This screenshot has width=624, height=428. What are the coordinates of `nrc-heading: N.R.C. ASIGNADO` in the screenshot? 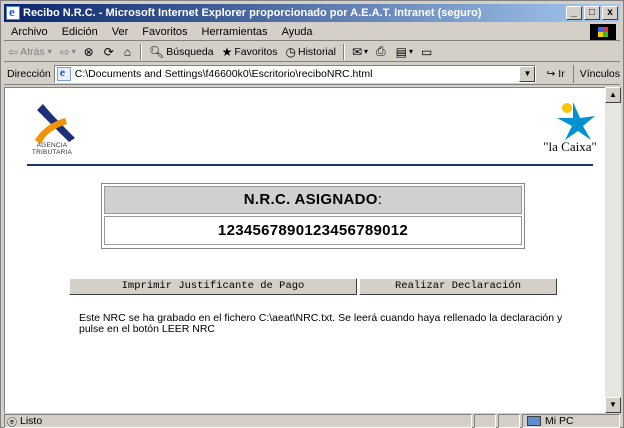 It's located at (310, 199).